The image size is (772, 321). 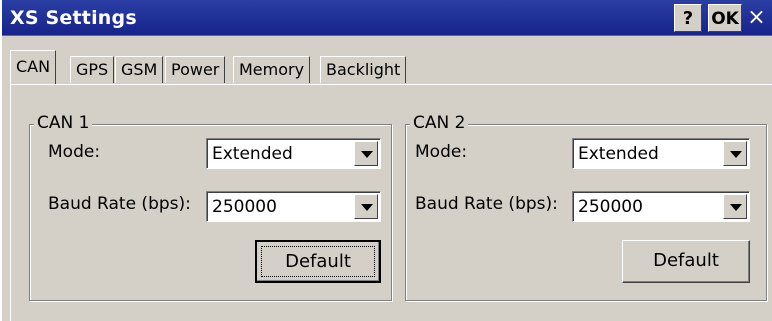 What do you see at coordinates (119, 204) in the screenshot?
I see `can1-baud-label: Baud Rate (bps):` at bounding box center [119, 204].